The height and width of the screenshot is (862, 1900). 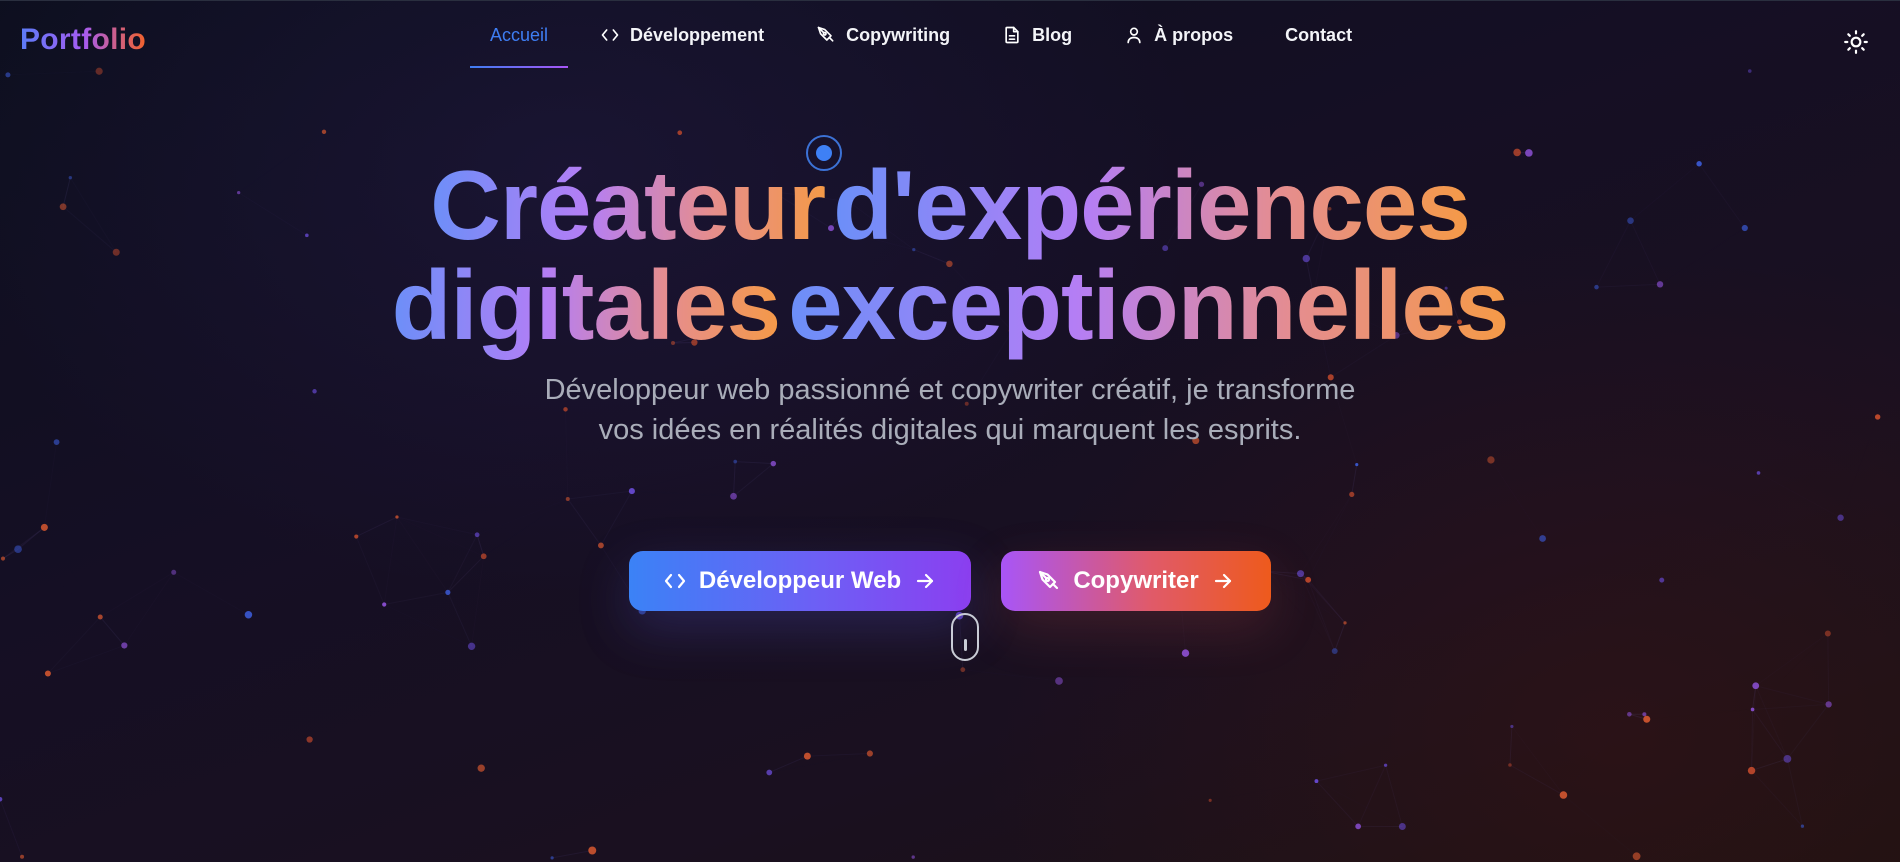 What do you see at coordinates (1012, 35) in the screenshot?
I see `document-icon` at bounding box center [1012, 35].